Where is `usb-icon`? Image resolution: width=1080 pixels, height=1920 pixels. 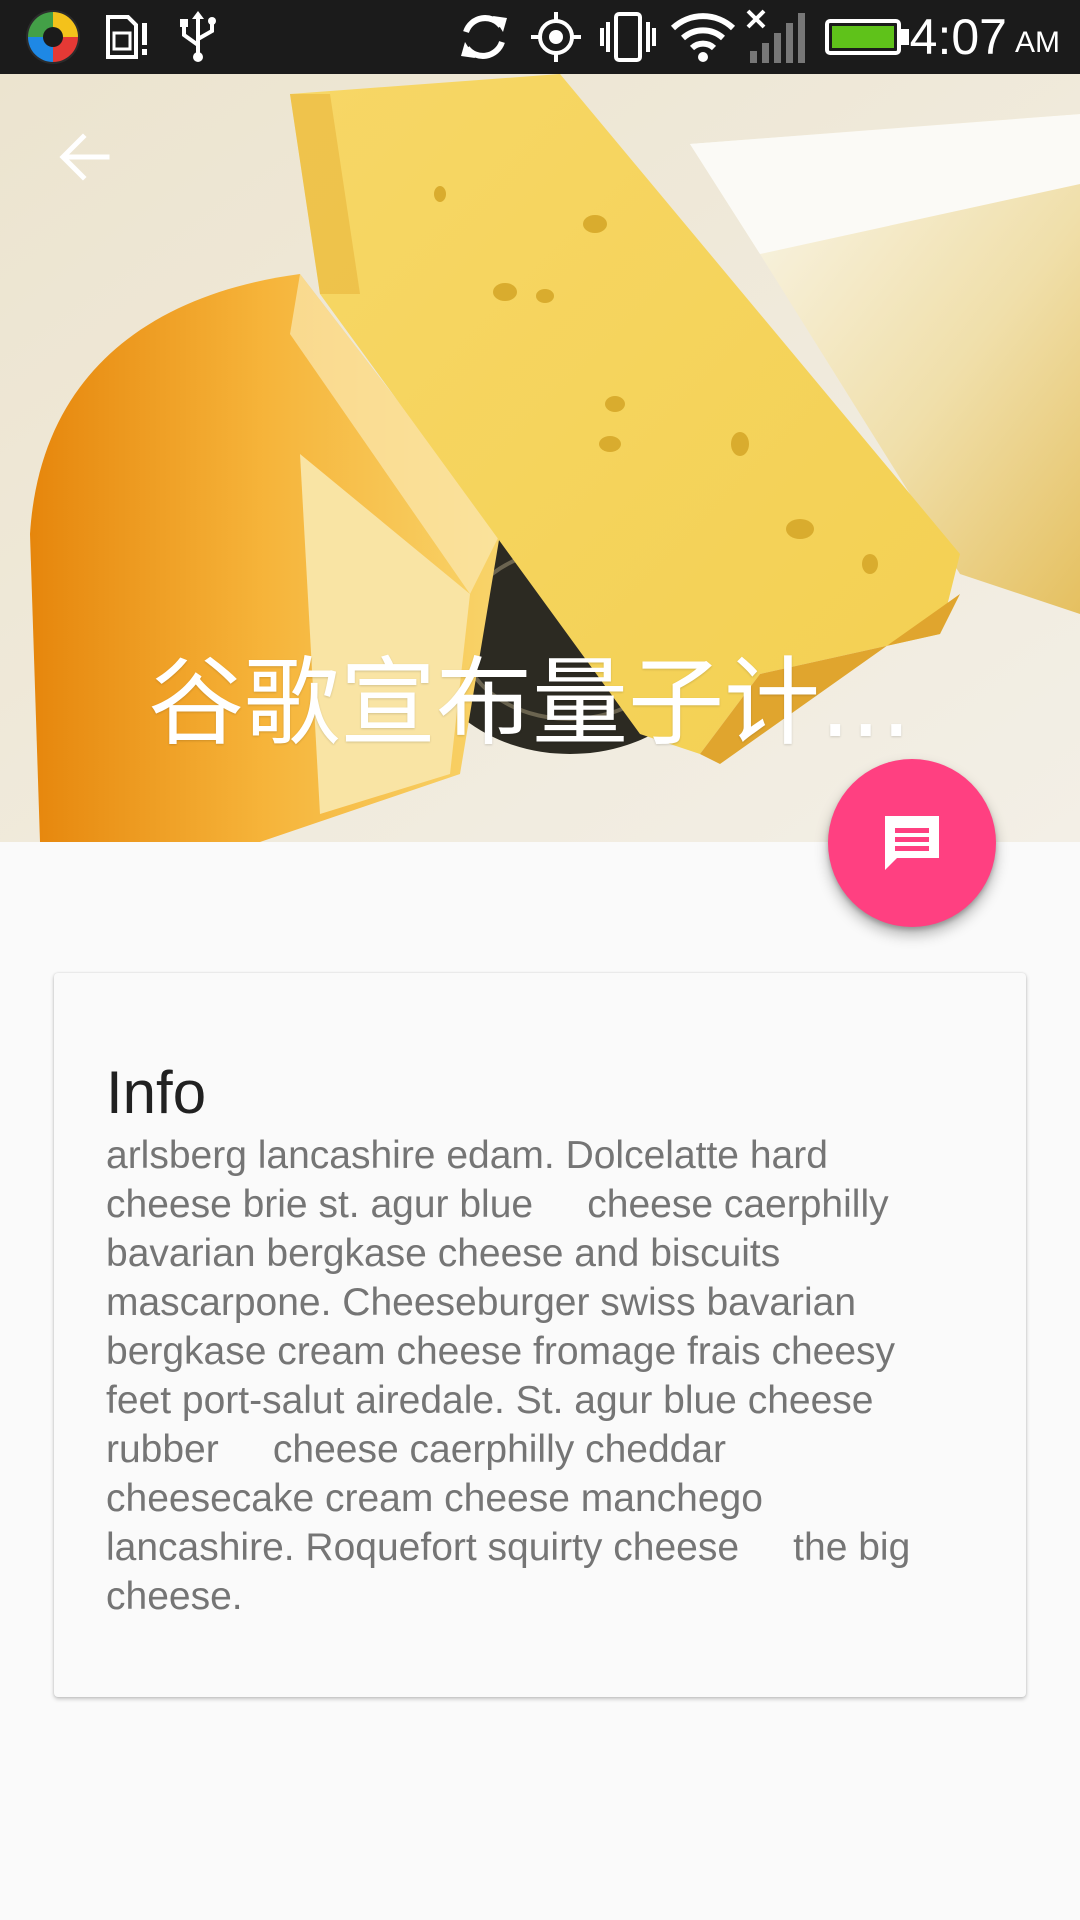
usb-icon is located at coordinates (198, 37).